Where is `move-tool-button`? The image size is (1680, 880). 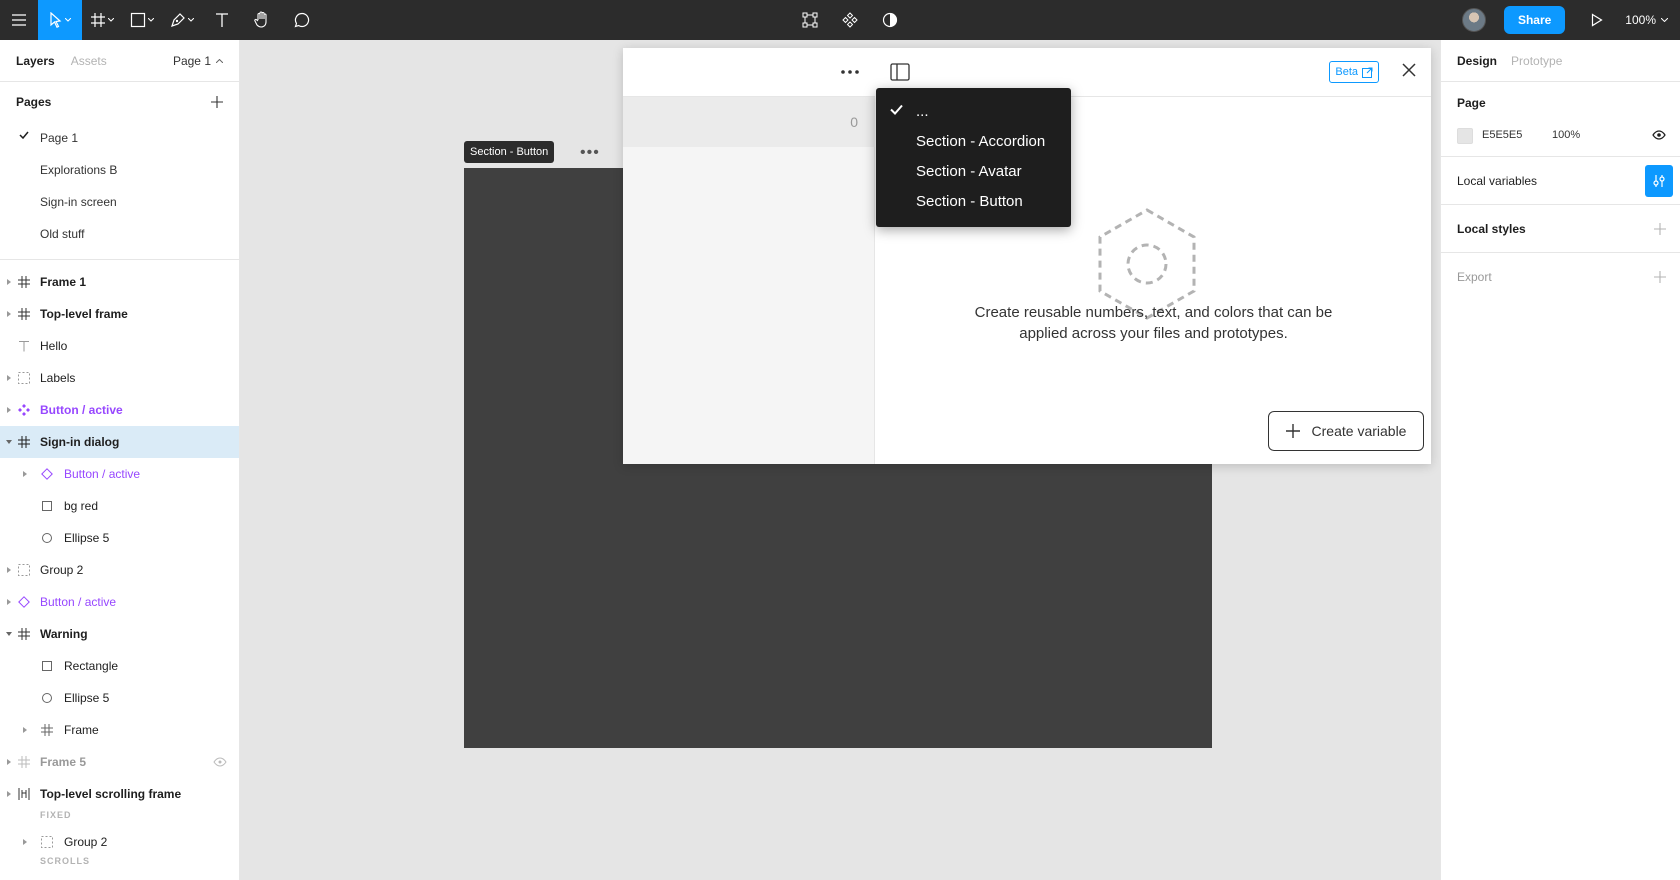 move-tool-button is located at coordinates (60, 20).